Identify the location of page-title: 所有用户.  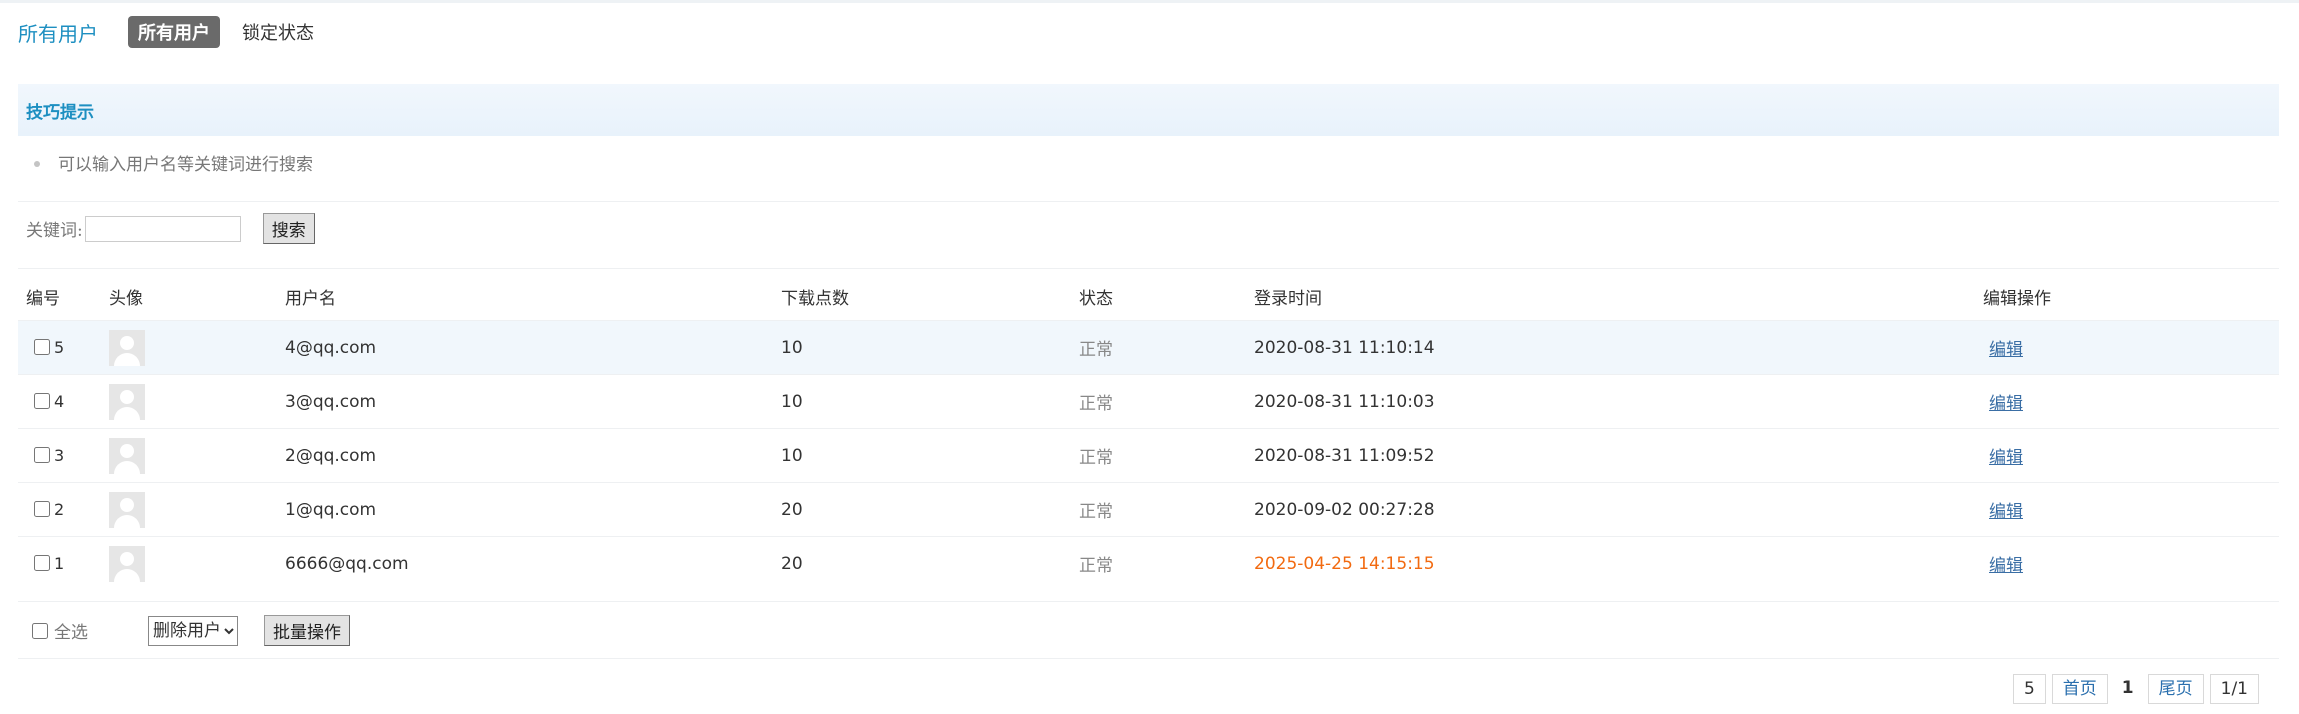
(58, 33).